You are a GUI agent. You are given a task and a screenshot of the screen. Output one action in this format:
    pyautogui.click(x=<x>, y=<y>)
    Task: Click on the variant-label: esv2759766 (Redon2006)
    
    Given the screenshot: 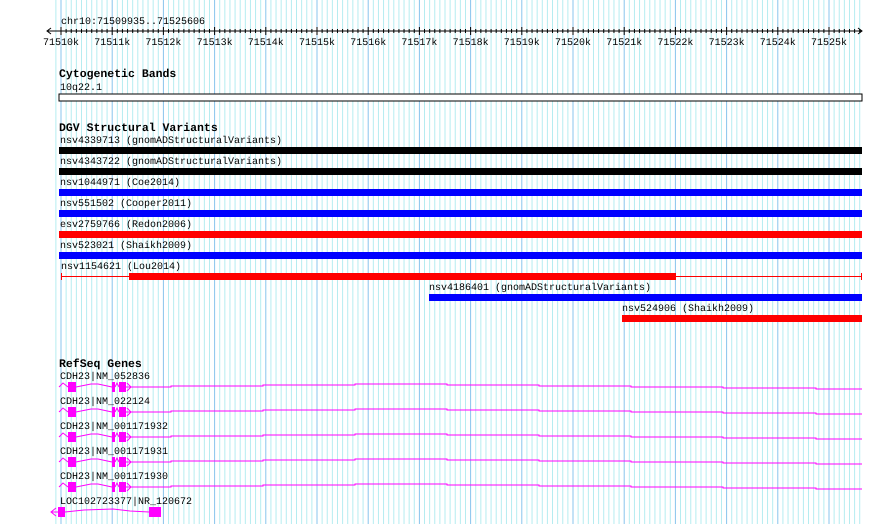 What is the action you would take?
    pyautogui.click(x=126, y=225)
    